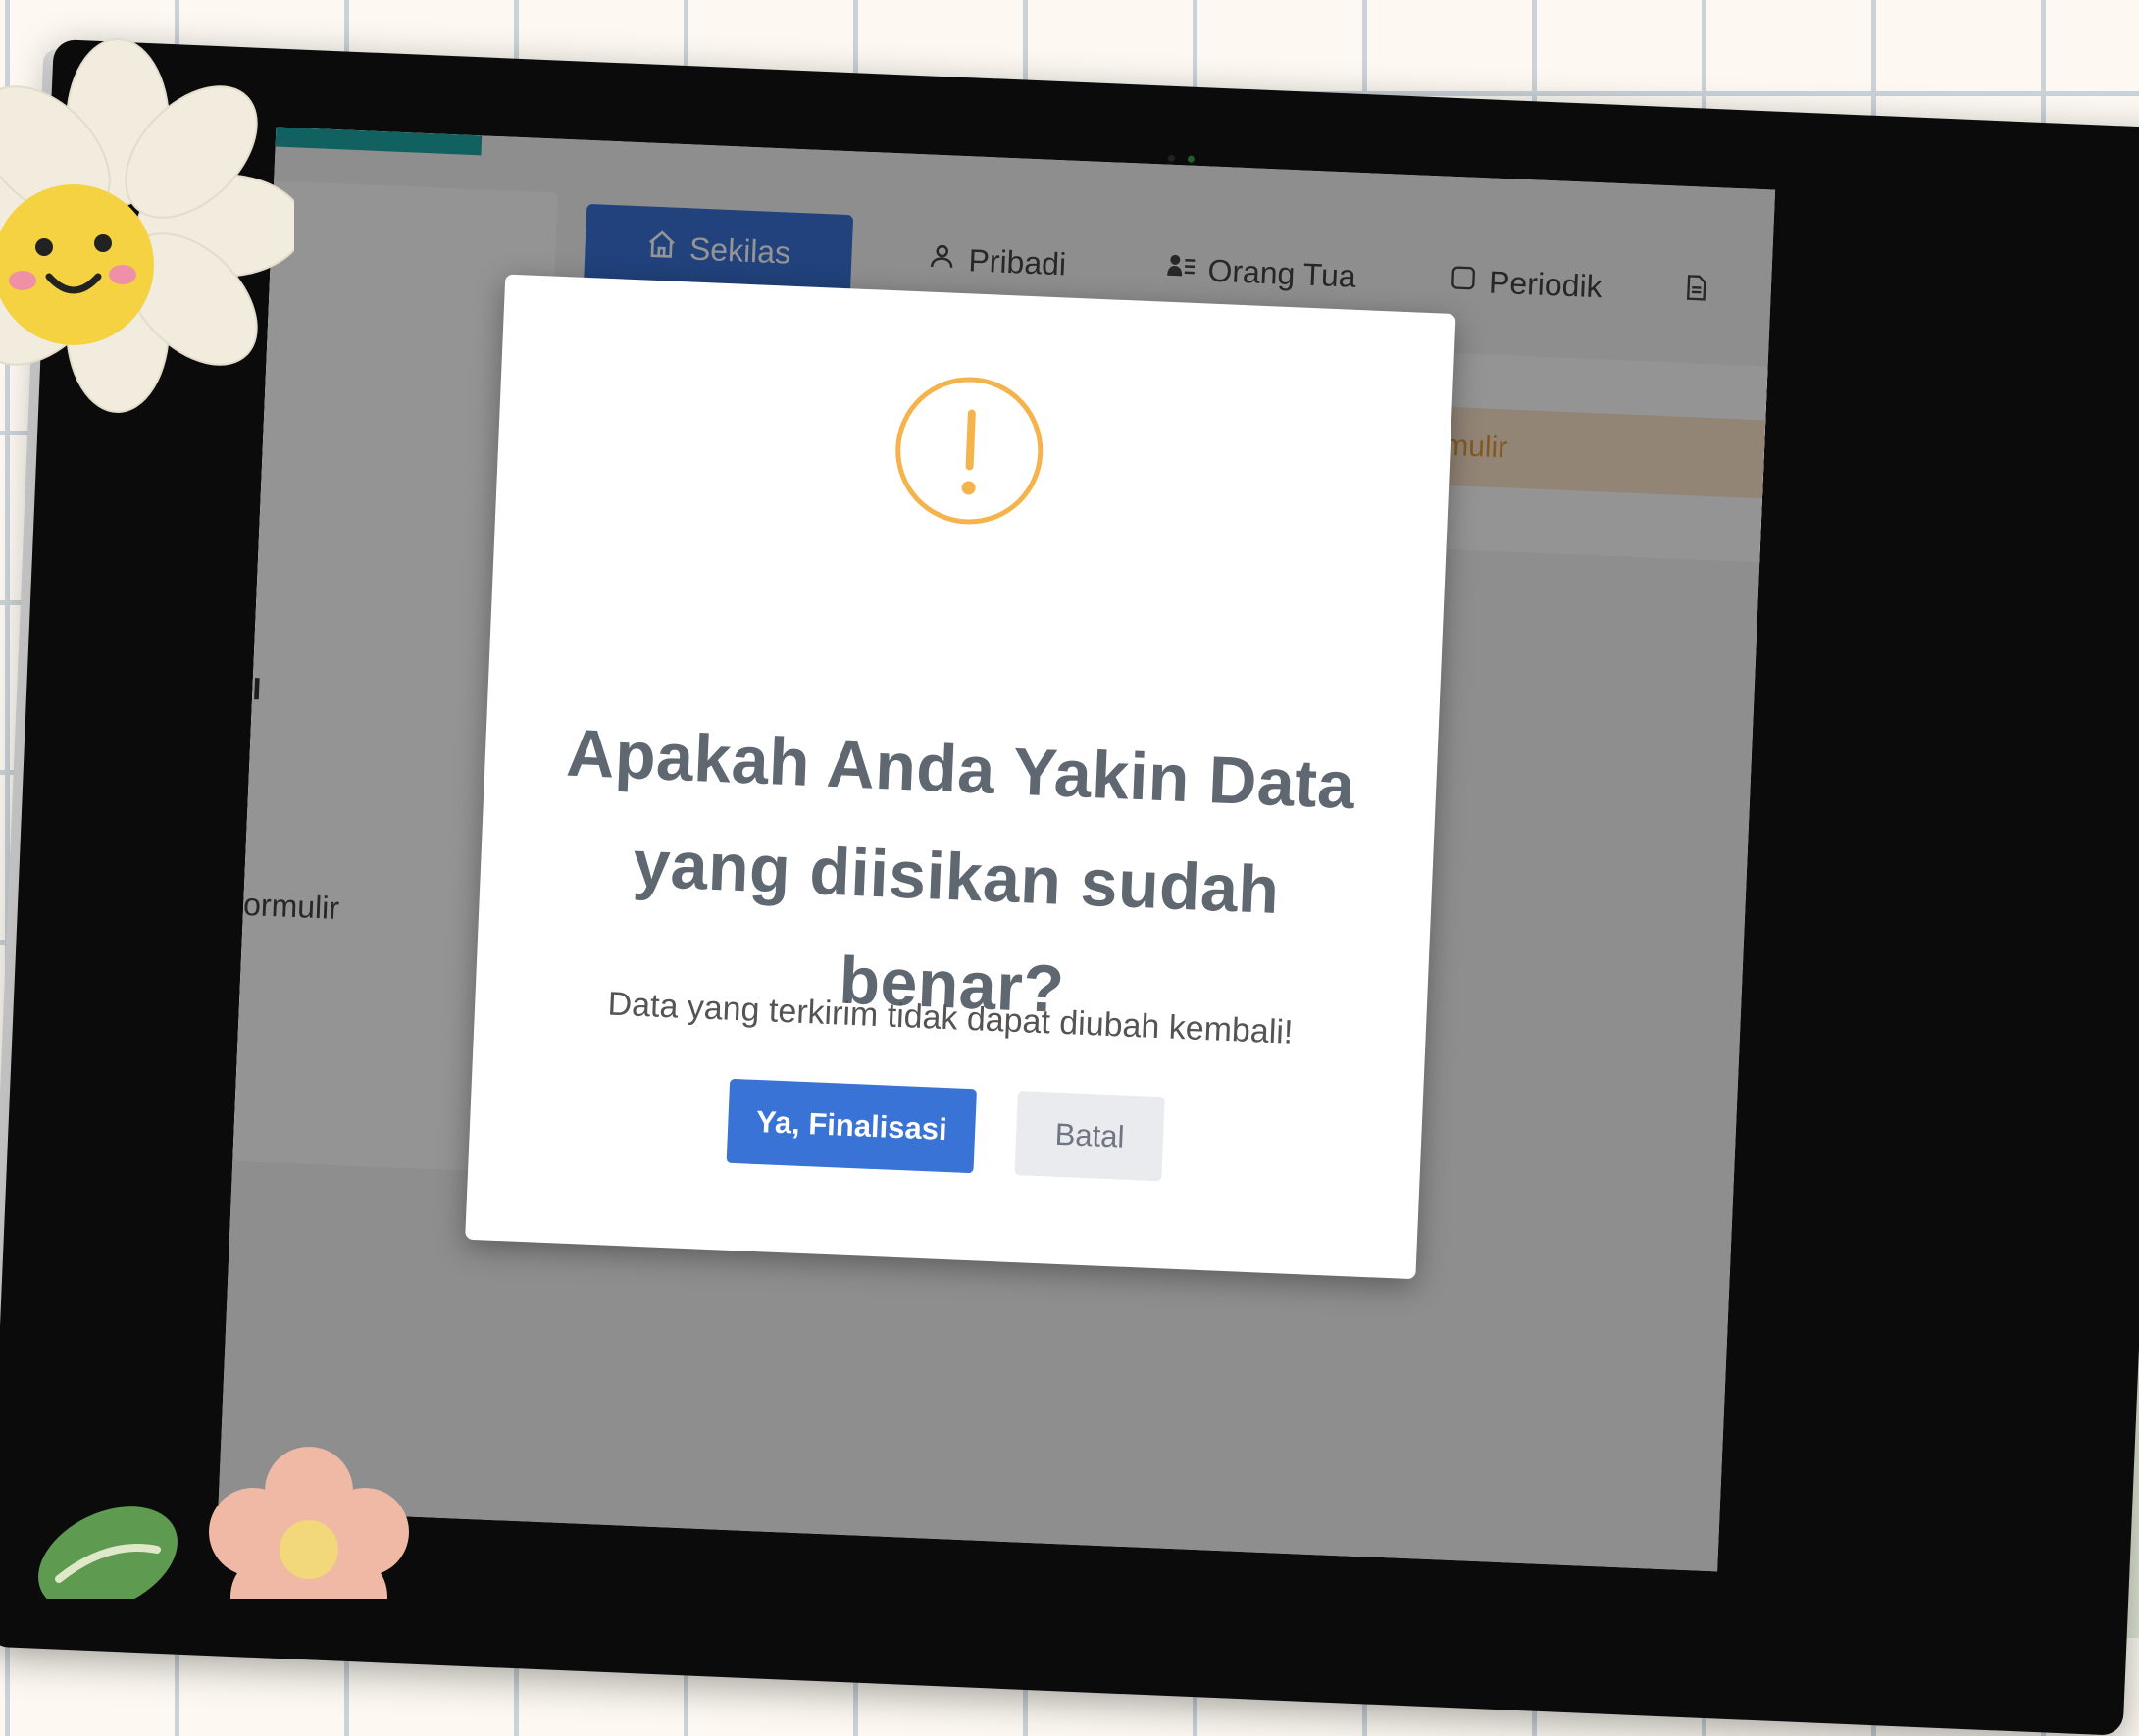 The image size is (2139, 1736). What do you see at coordinates (1171, 158) in the screenshot?
I see `webcam-lens` at bounding box center [1171, 158].